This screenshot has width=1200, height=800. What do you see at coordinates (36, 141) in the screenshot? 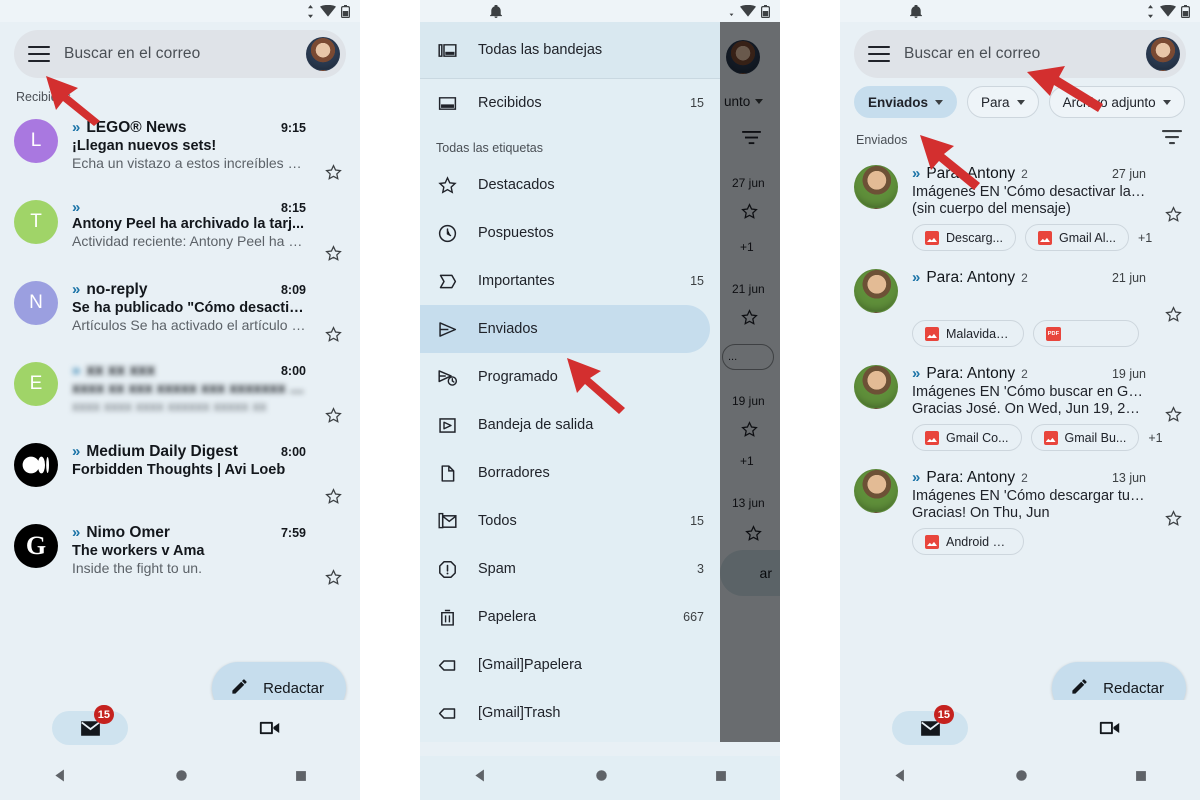
I see `avatar: L` at bounding box center [36, 141].